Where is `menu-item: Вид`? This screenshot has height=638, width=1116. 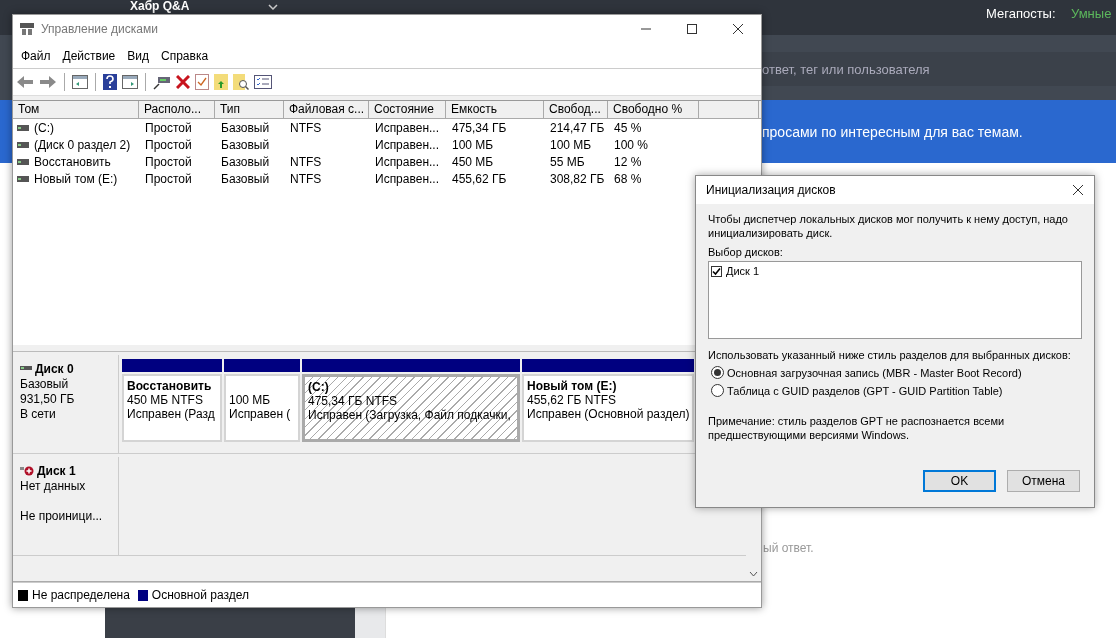 menu-item: Вид is located at coordinates (138, 55).